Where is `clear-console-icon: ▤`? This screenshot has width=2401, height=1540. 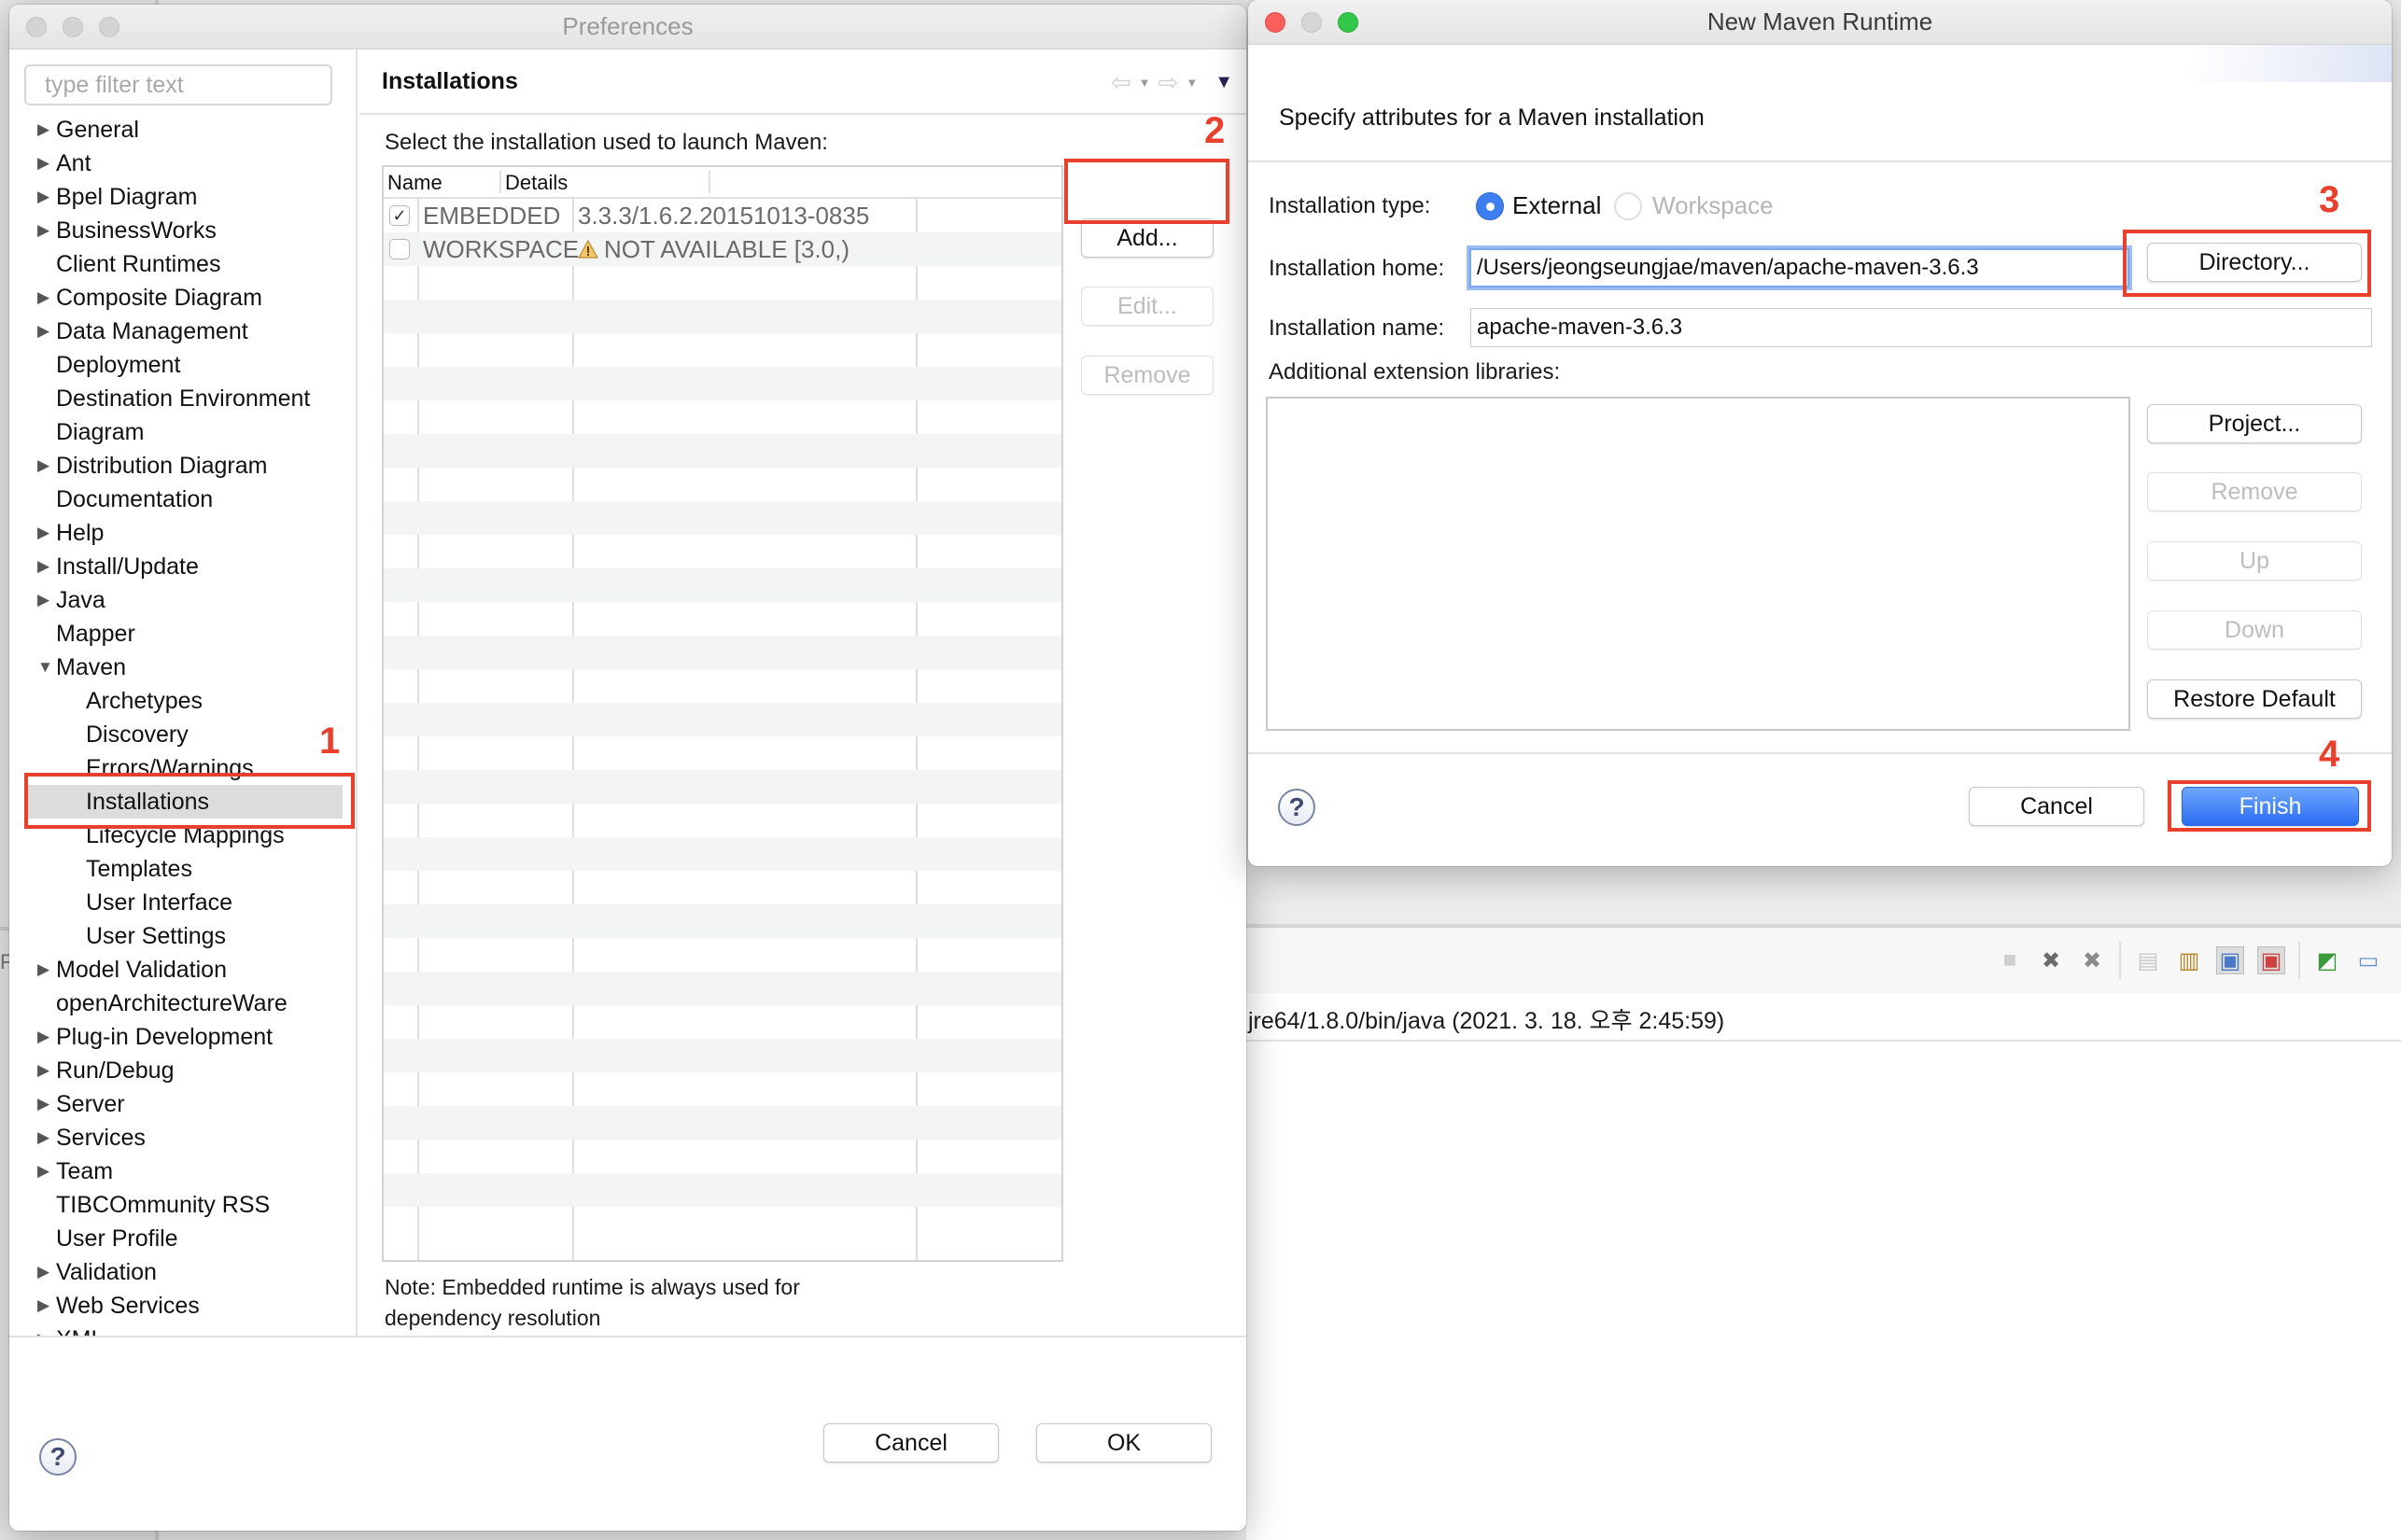
clear-console-icon: ▤ is located at coordinates (2148, 960).